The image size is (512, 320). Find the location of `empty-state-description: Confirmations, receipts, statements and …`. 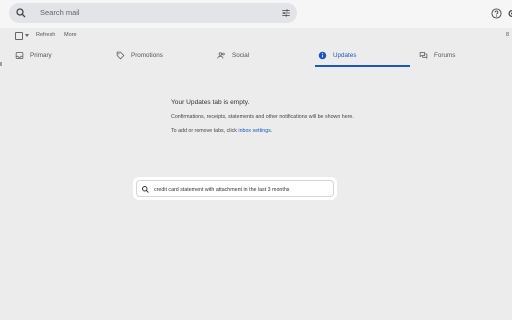

empty-state-description: Confirmations, receipts, statements and … is located at coordinates (262, 117).